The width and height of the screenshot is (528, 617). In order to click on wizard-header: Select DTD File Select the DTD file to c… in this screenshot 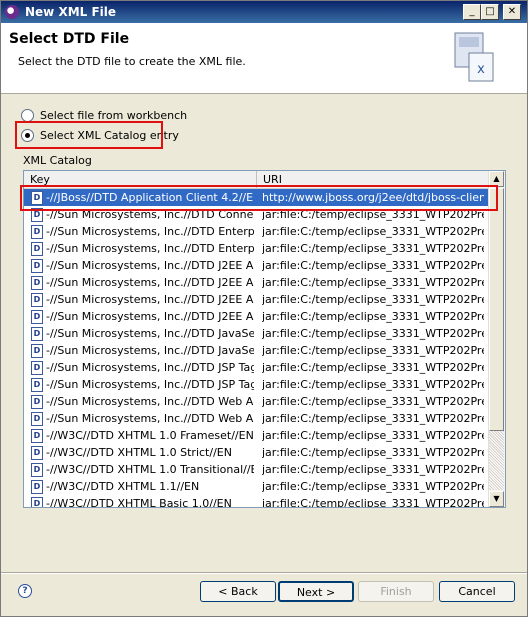, I will do `click(264, 58)`.